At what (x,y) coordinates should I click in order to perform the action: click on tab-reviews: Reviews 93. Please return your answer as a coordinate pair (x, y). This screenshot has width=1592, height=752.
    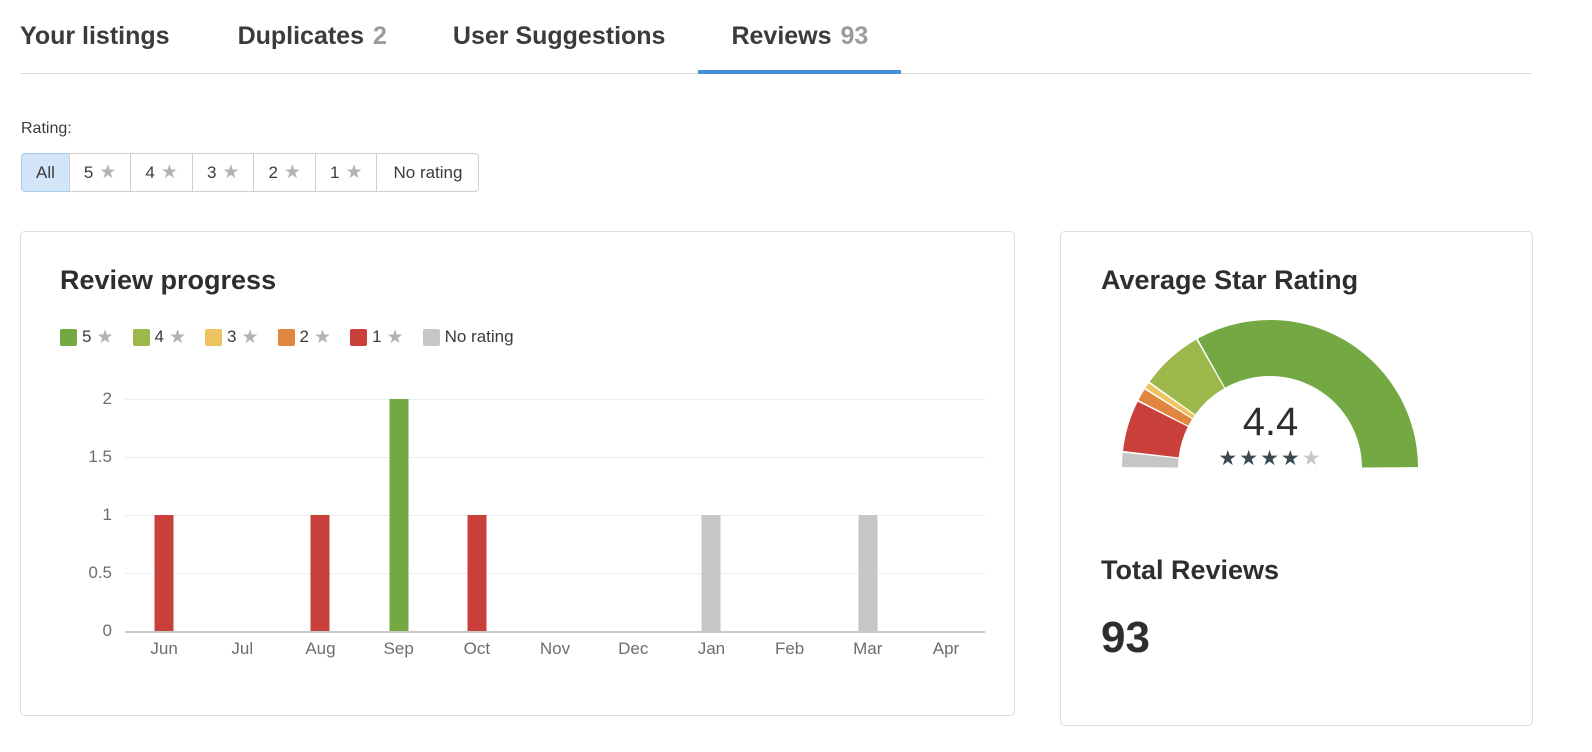
    Looking at the image, I should click on (800, 37).